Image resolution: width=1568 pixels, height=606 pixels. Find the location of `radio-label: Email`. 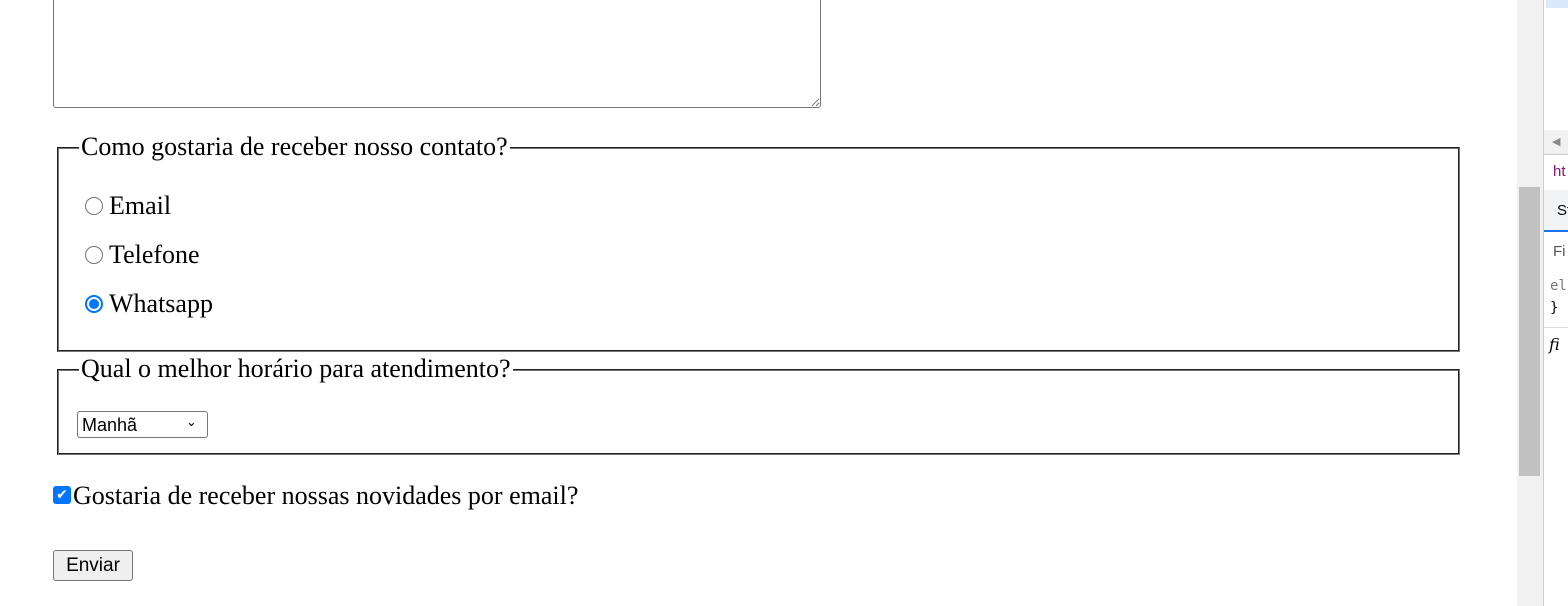

radio-label: Email is located at coordinates (140, 205).